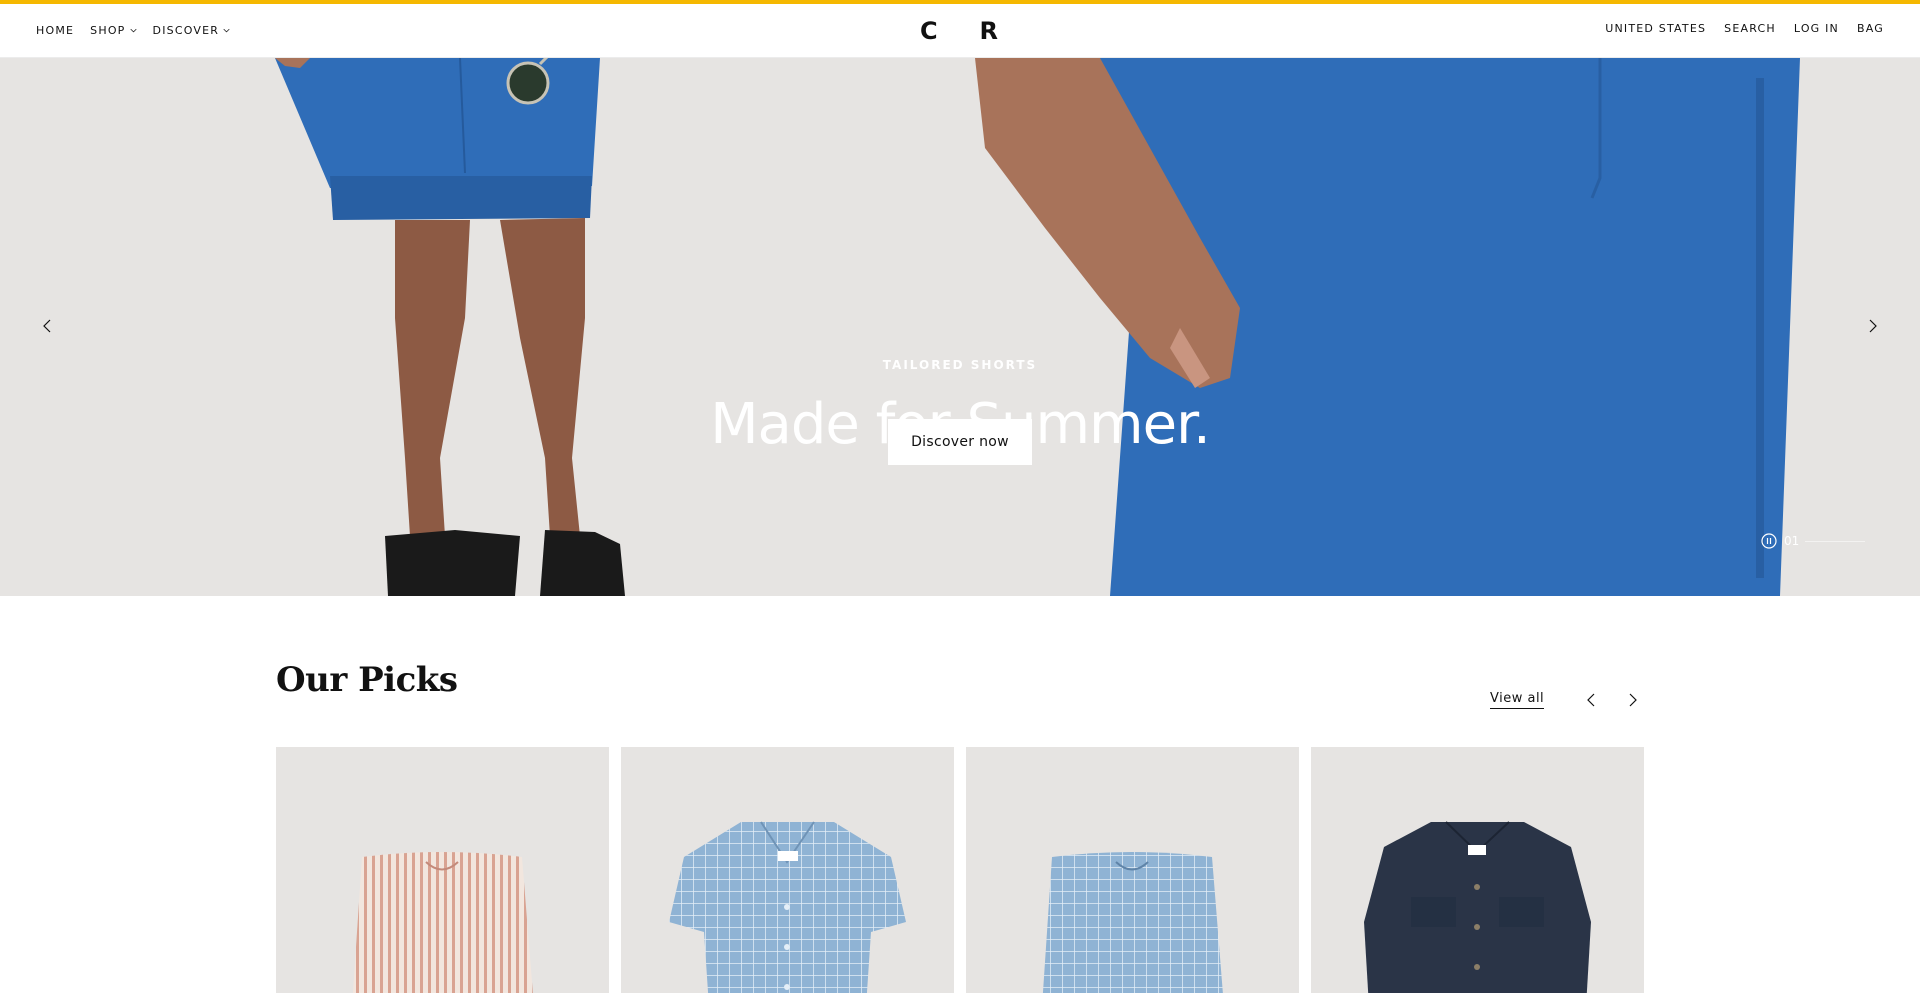  Describe the element at coordinates (1632, 700) in the screenshot. I see `chevron-right-icon` at that location.